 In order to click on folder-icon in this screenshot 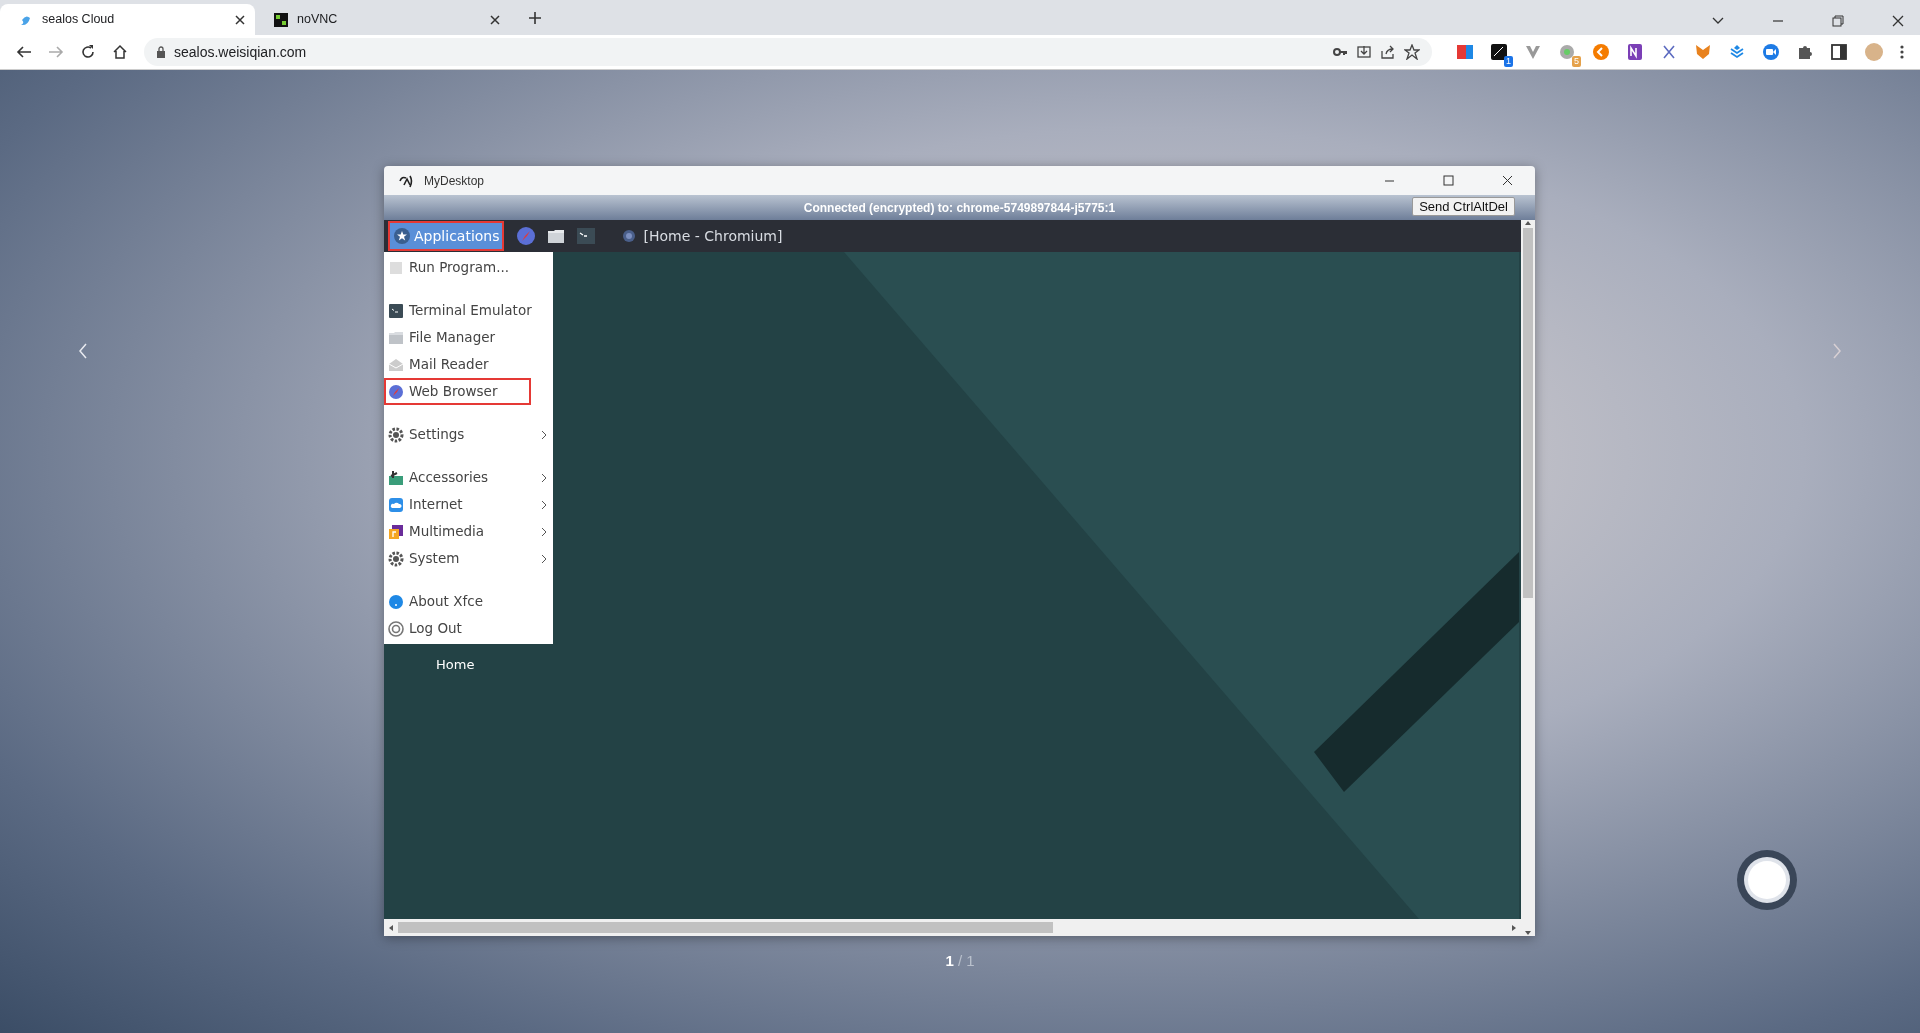, I will do `click(396, 337)`.